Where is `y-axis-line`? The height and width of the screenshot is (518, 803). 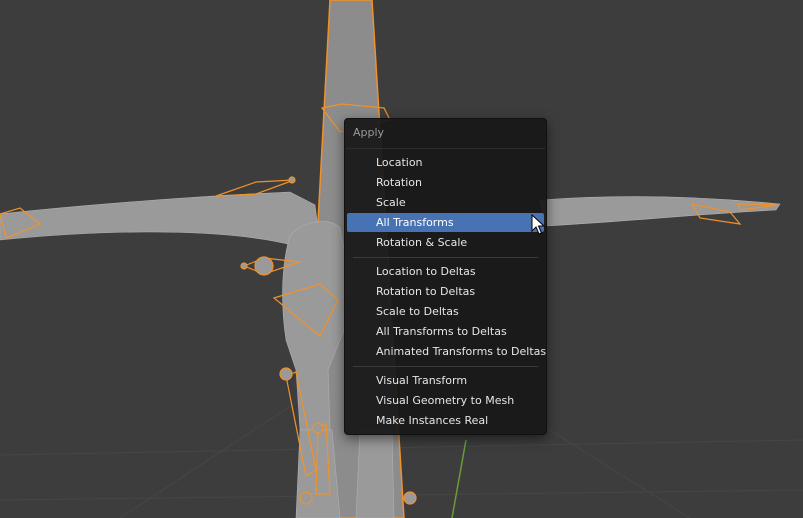 y-axis-line is located at coordinates (459, 478).